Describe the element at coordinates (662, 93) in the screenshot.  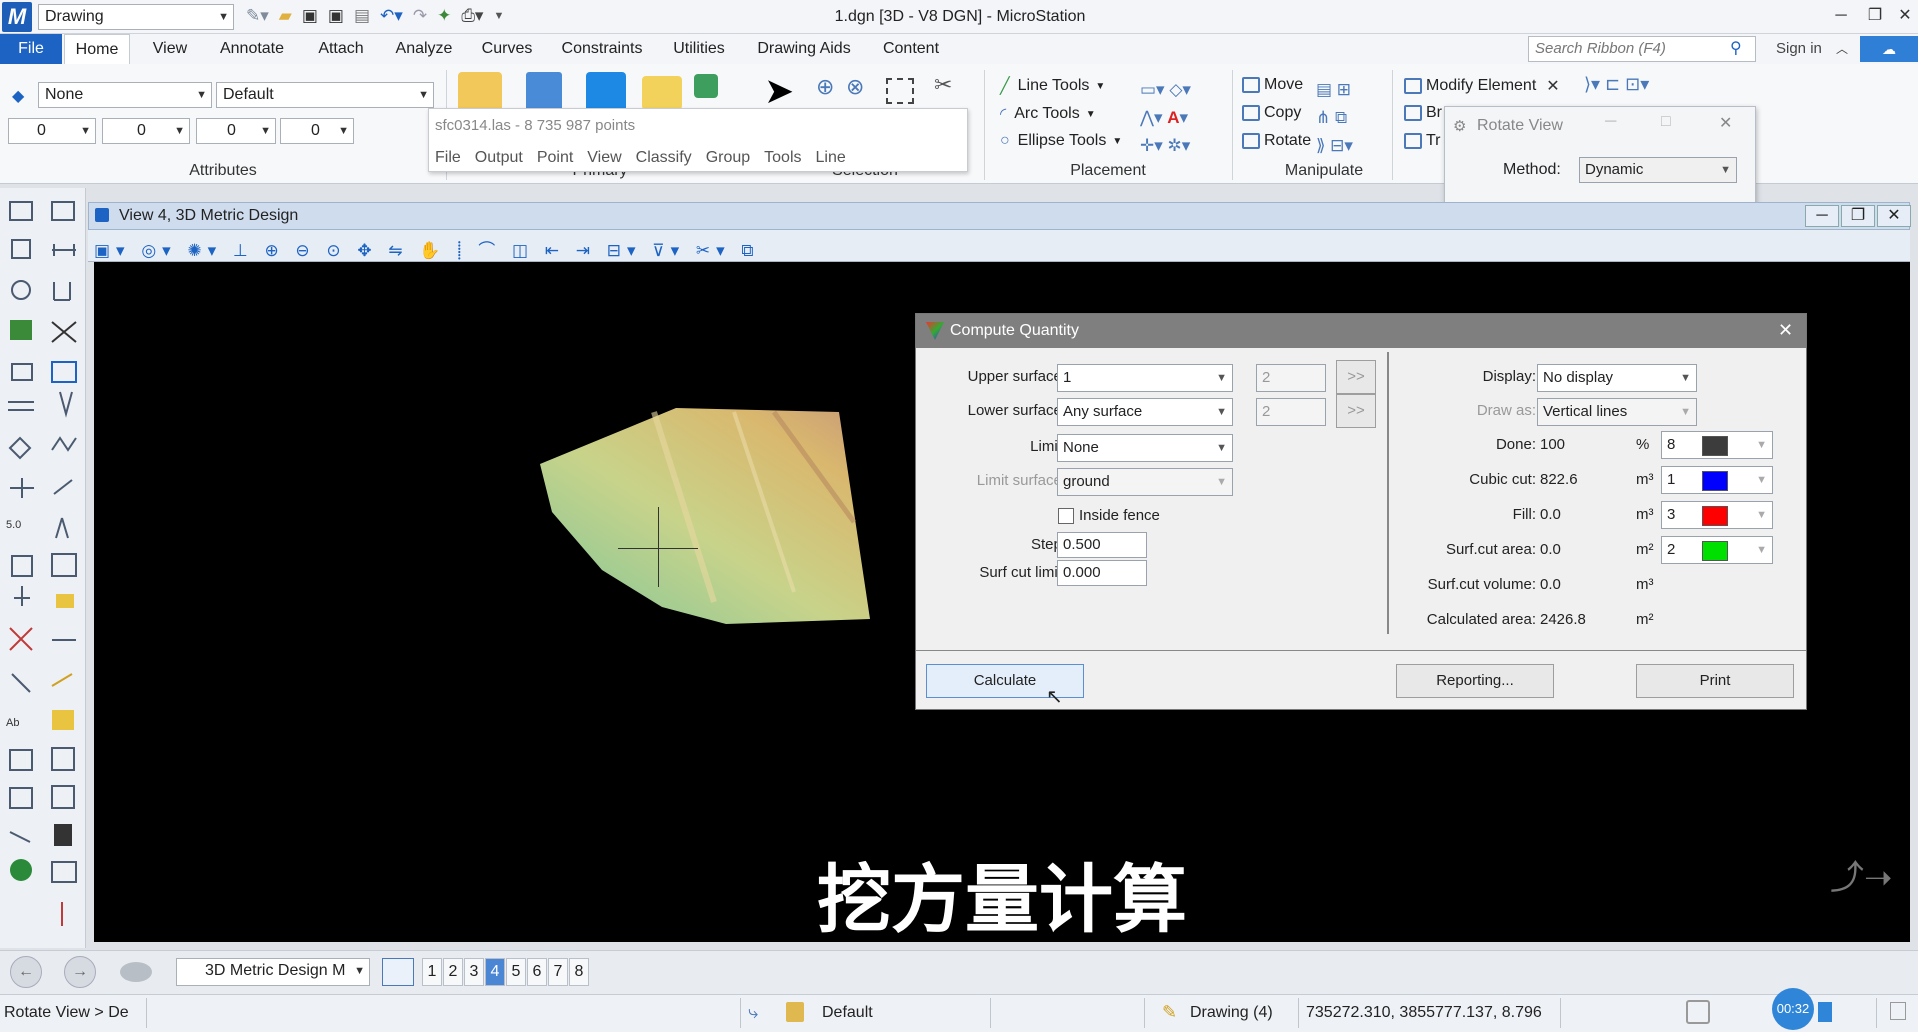
I see `level-manager-icon` at that location.